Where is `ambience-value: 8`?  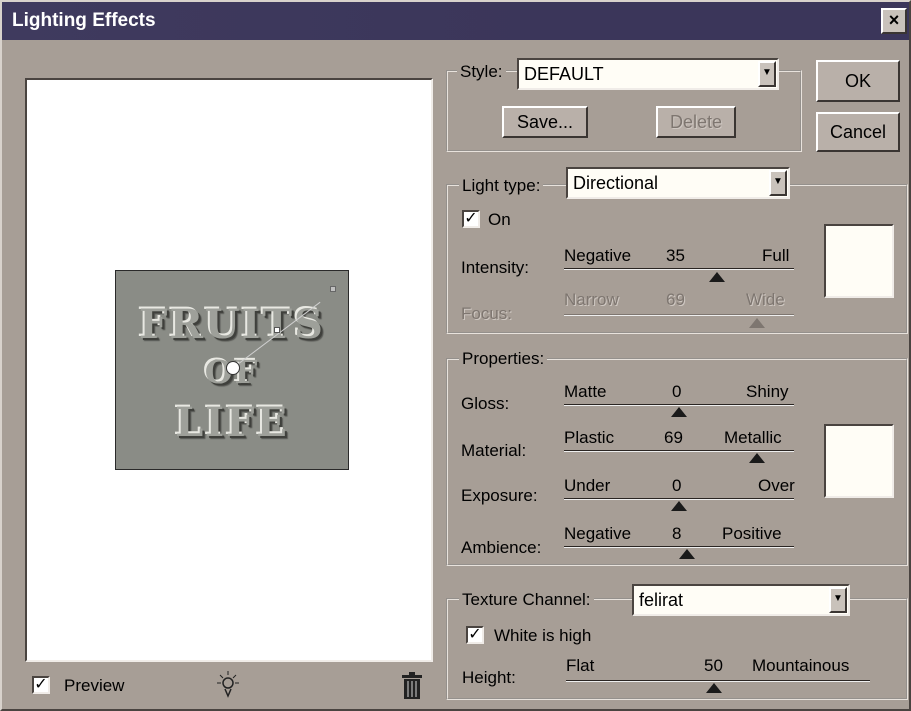 ambience-value: 8 is located at coordinates (677, 533).